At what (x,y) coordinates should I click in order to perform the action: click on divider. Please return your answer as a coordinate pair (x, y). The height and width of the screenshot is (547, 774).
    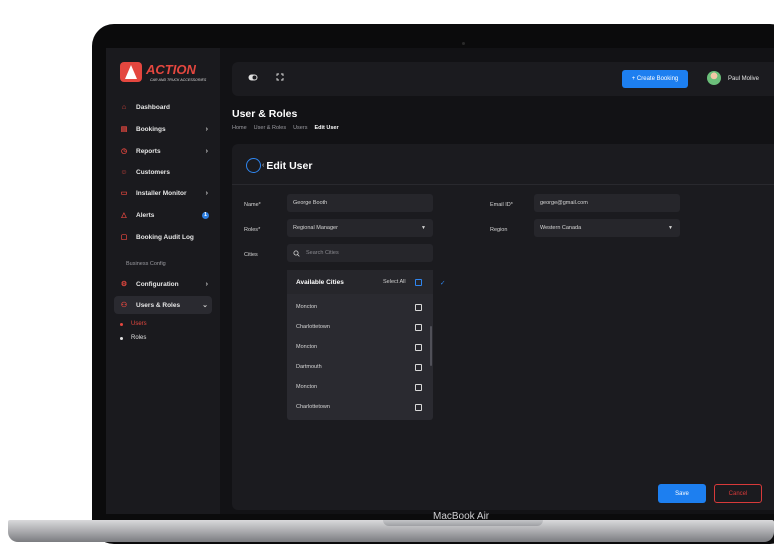
    Looking at the image, I should click on (503, 184).